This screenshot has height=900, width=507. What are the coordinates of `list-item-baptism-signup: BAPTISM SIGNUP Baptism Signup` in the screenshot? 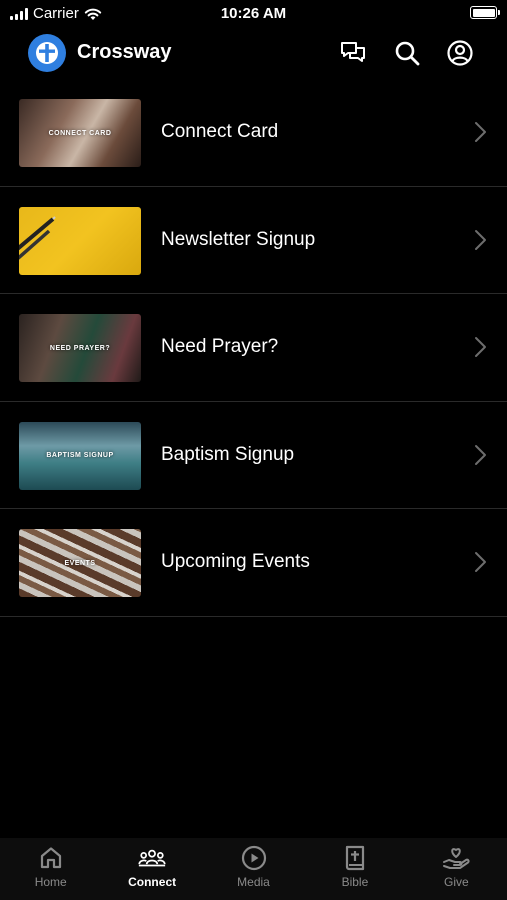 It's located at (253, 455).